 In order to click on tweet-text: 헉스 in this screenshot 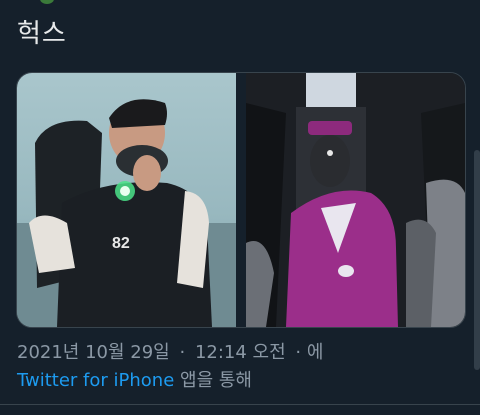, I will do `click(42, 34)`.